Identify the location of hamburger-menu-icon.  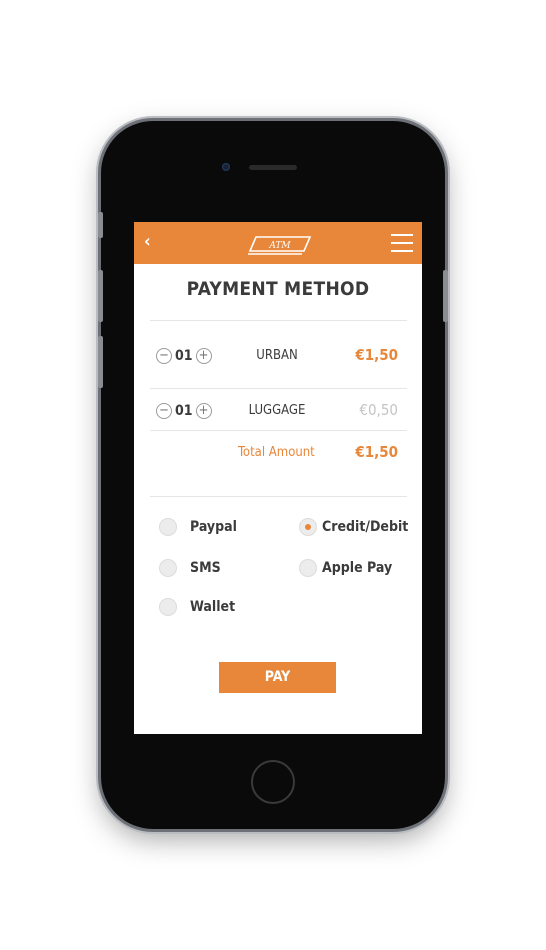
(402, 243).